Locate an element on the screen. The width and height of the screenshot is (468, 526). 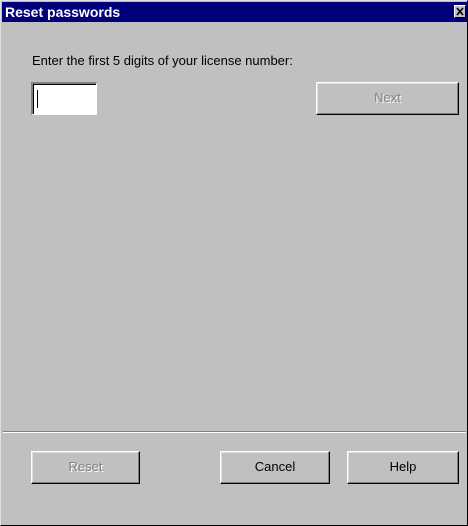
reset-button: Reset is located at coordinates (85, 467).